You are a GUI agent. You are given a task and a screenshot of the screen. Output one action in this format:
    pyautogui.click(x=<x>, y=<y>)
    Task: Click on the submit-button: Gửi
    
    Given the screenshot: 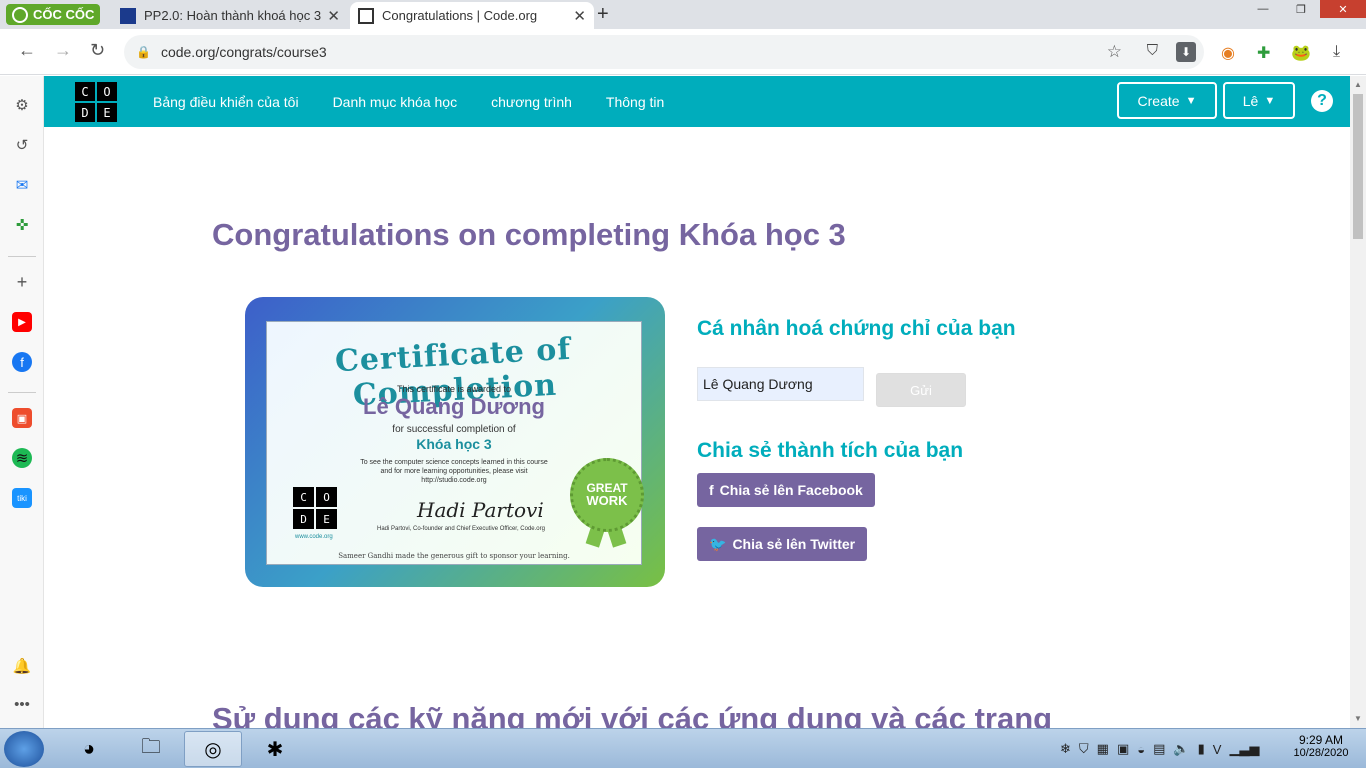 What is the action you would take?
    pyautogui.click(x=921, y=390)
    